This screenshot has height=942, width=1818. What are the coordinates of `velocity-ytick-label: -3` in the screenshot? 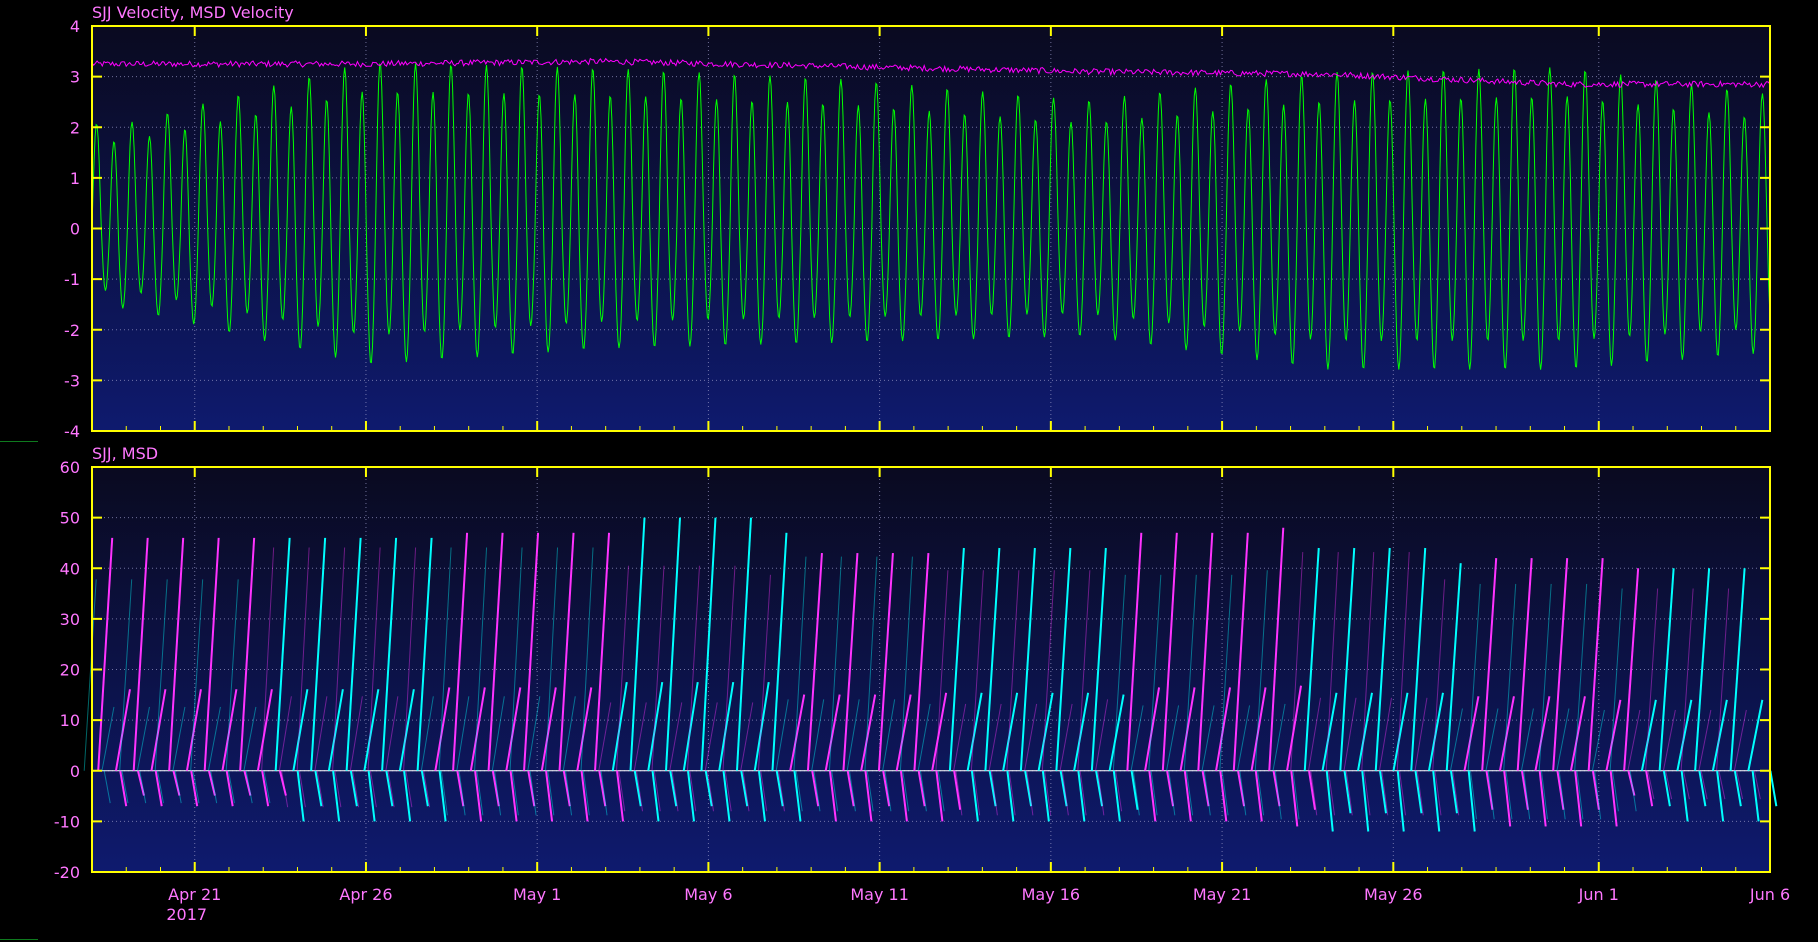 It's located at (72, 380).